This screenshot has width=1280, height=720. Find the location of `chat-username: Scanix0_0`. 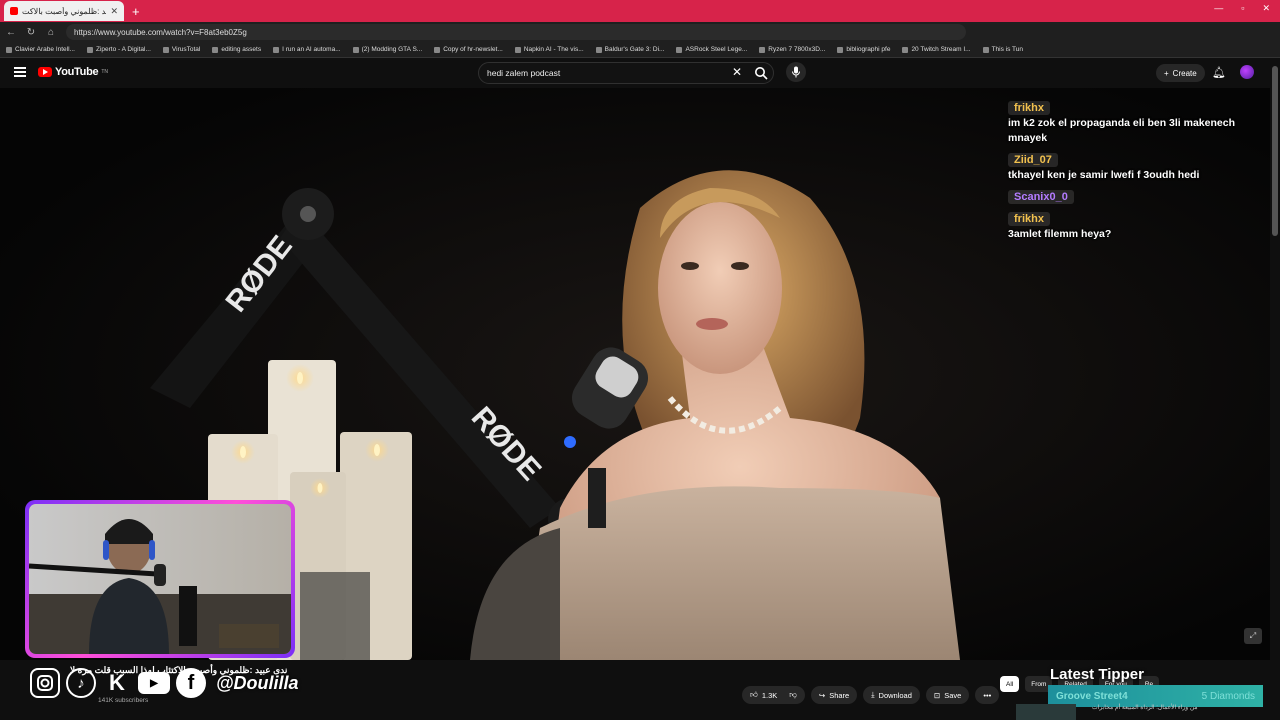

chat-username: Scanix0_0 is located at coordinates (1041, 197).